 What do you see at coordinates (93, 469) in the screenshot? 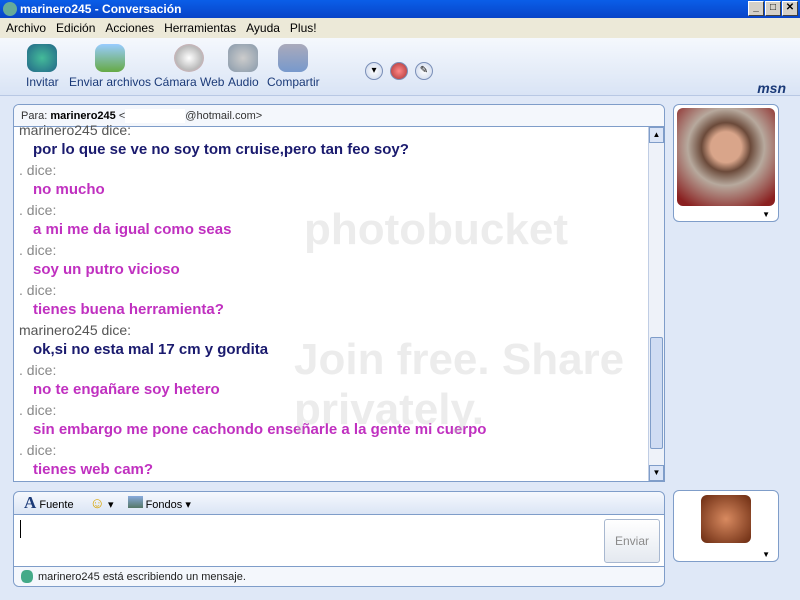
I see `message-text: tienes web cam?` at bounding box center [93, 469].